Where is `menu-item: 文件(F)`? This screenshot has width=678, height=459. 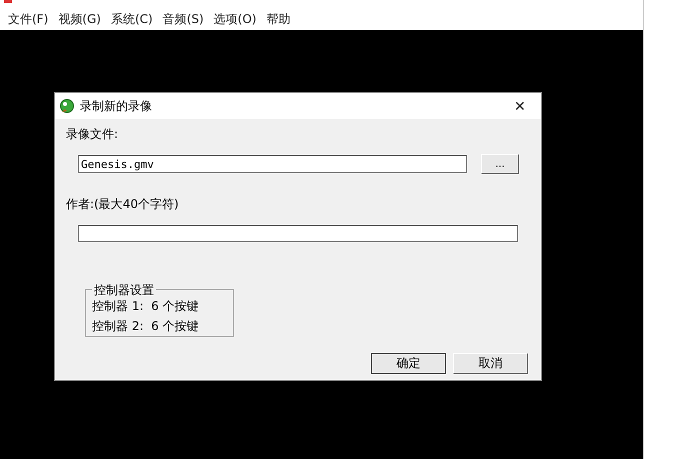
menu-item: 文件(F) is located at coordinates (28, 19).